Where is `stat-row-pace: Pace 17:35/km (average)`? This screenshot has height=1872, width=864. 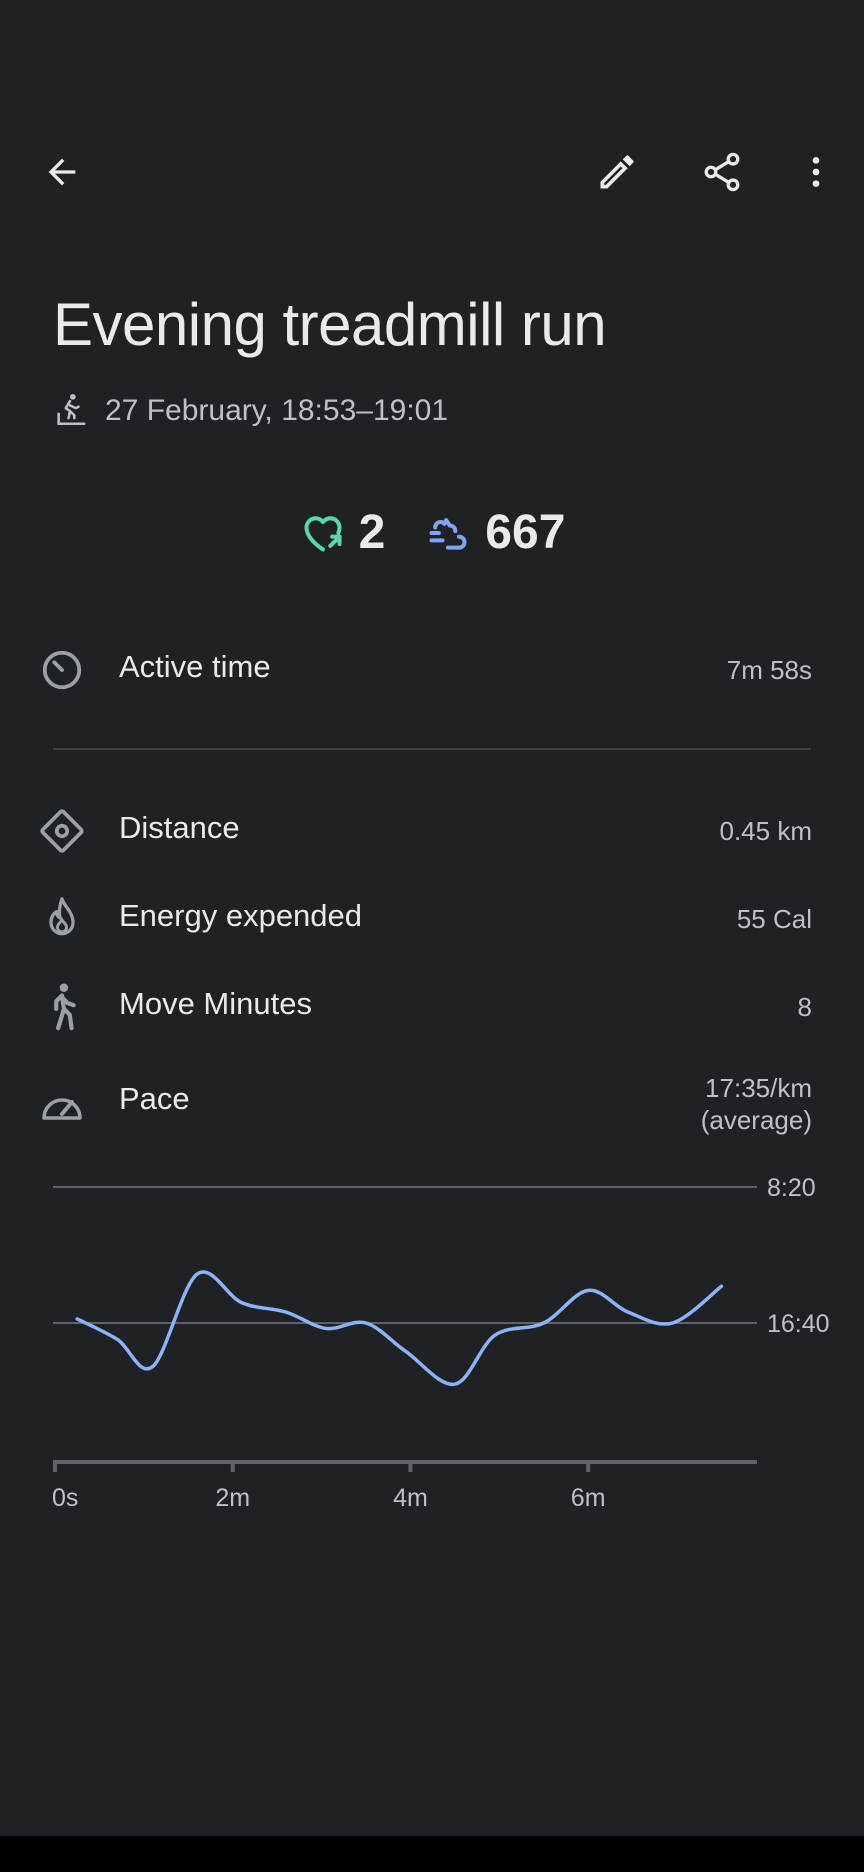 stat-row-pace: Pace 17:35/km (average) is located at coordinates (432, 1104).